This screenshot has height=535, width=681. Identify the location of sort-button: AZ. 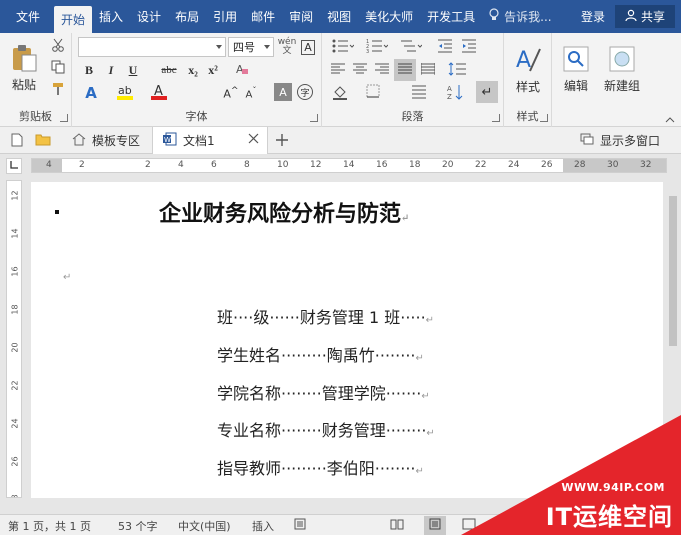
(456, 93).